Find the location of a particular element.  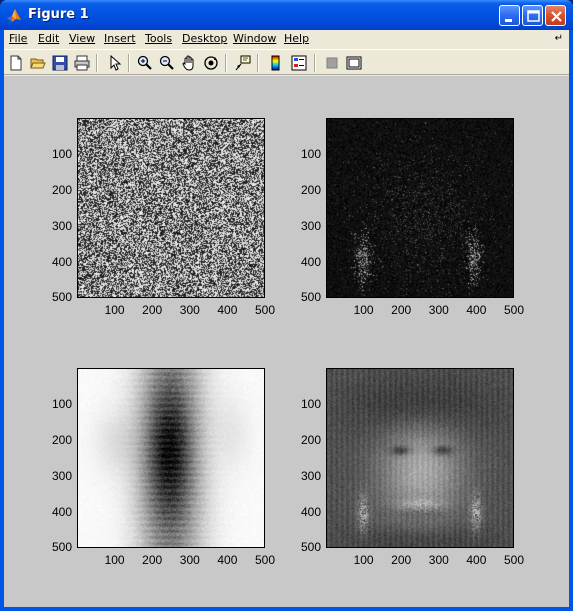

menu-file: File is located at coordinates (18, 38).